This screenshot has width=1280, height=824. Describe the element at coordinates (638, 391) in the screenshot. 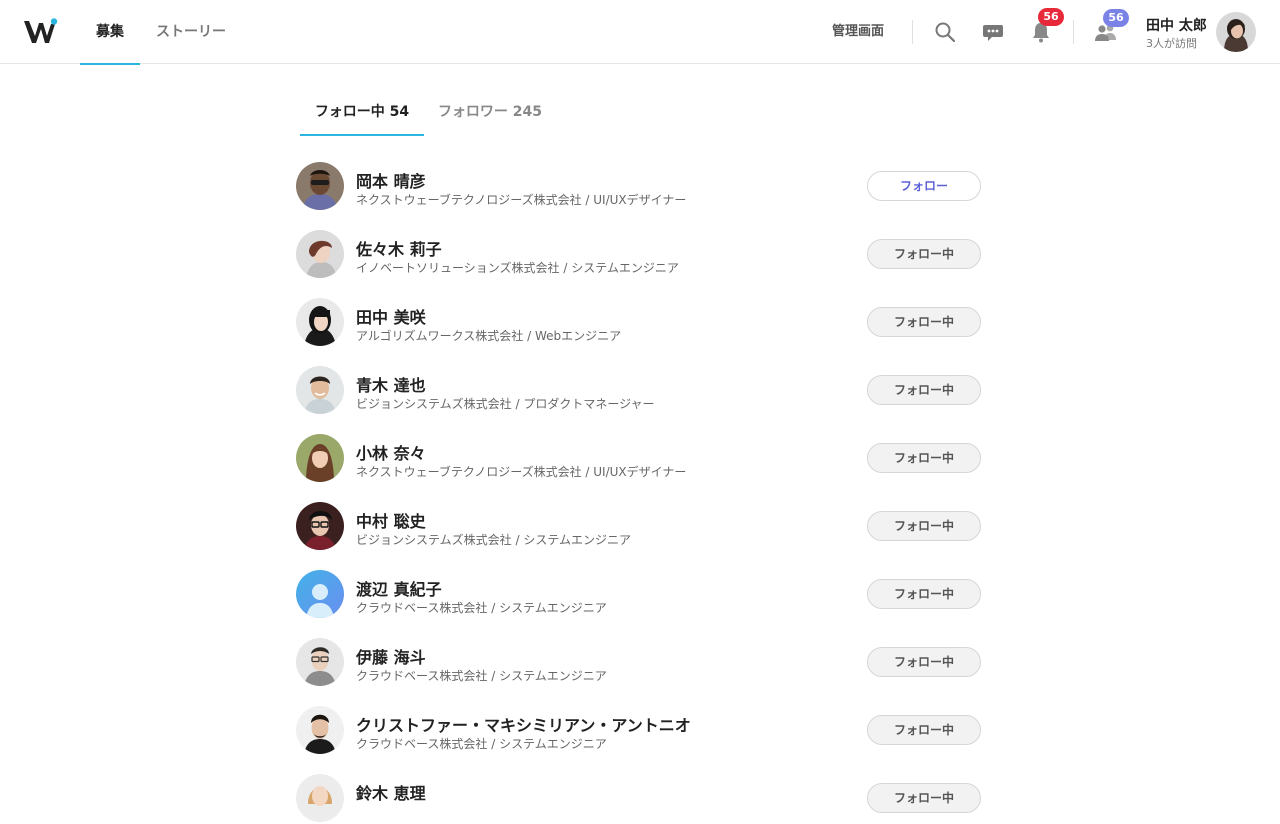

I see `list-item: 青木 達也 ビジョンシステムズ株式会社 / プロダクトマネージャー フォロー中` at that location.